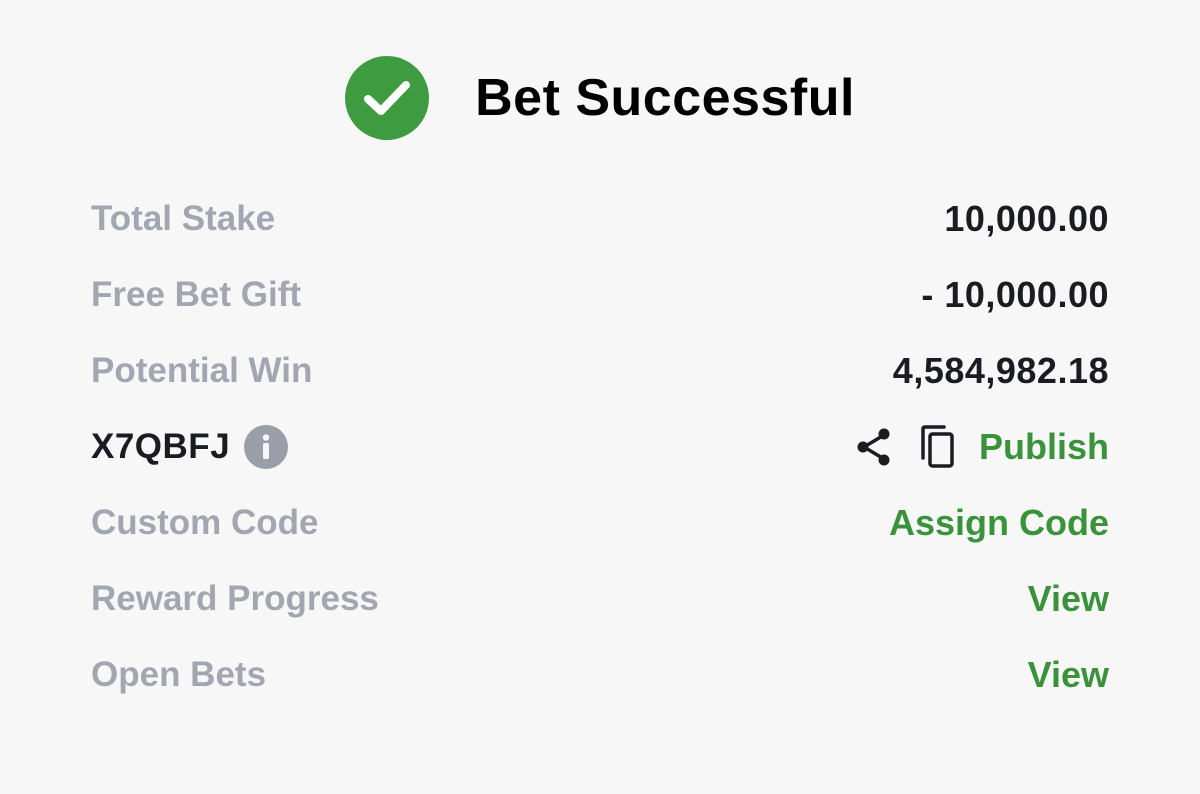 The width and height of the screenshot is (1200, 794). What do you see at coordinates (1044, 447) in the screenshot?
I see `publish-button: Publish` at bounding box center [1044, 447].